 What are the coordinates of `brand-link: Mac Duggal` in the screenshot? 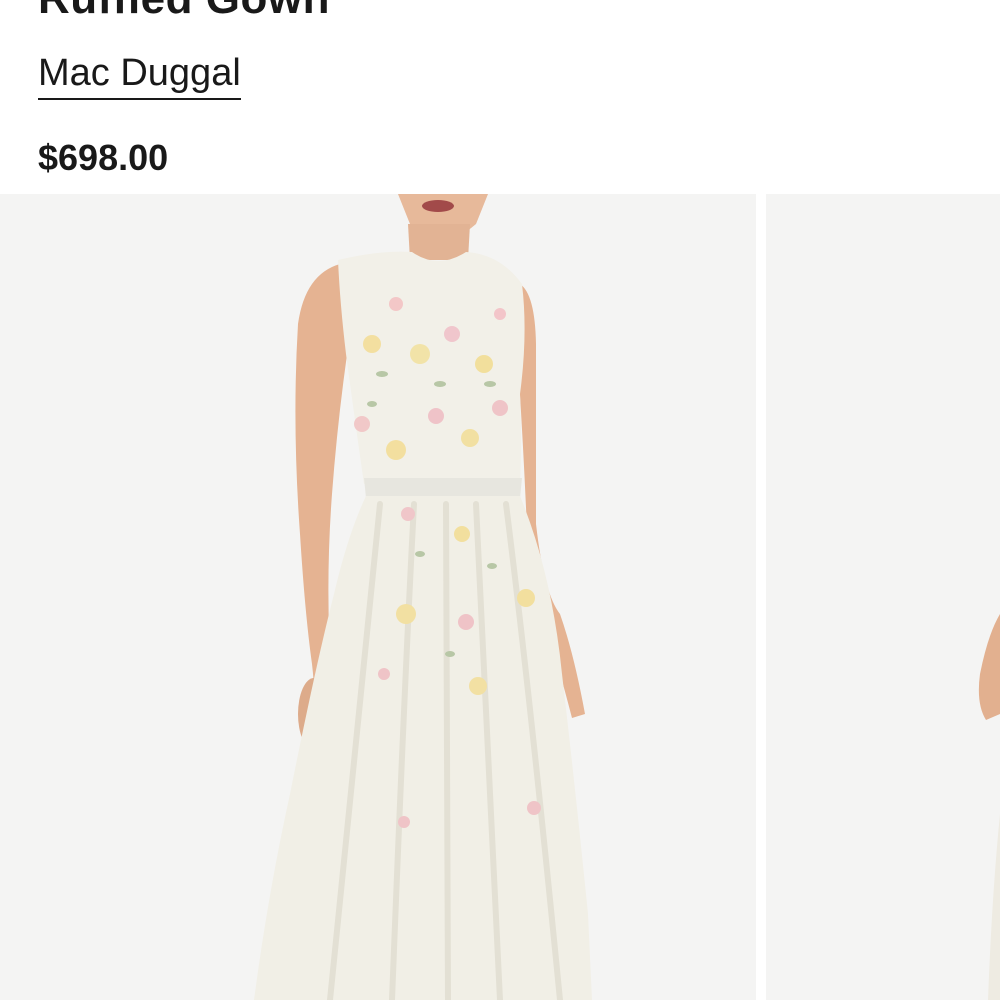 It's located at (139, 75).